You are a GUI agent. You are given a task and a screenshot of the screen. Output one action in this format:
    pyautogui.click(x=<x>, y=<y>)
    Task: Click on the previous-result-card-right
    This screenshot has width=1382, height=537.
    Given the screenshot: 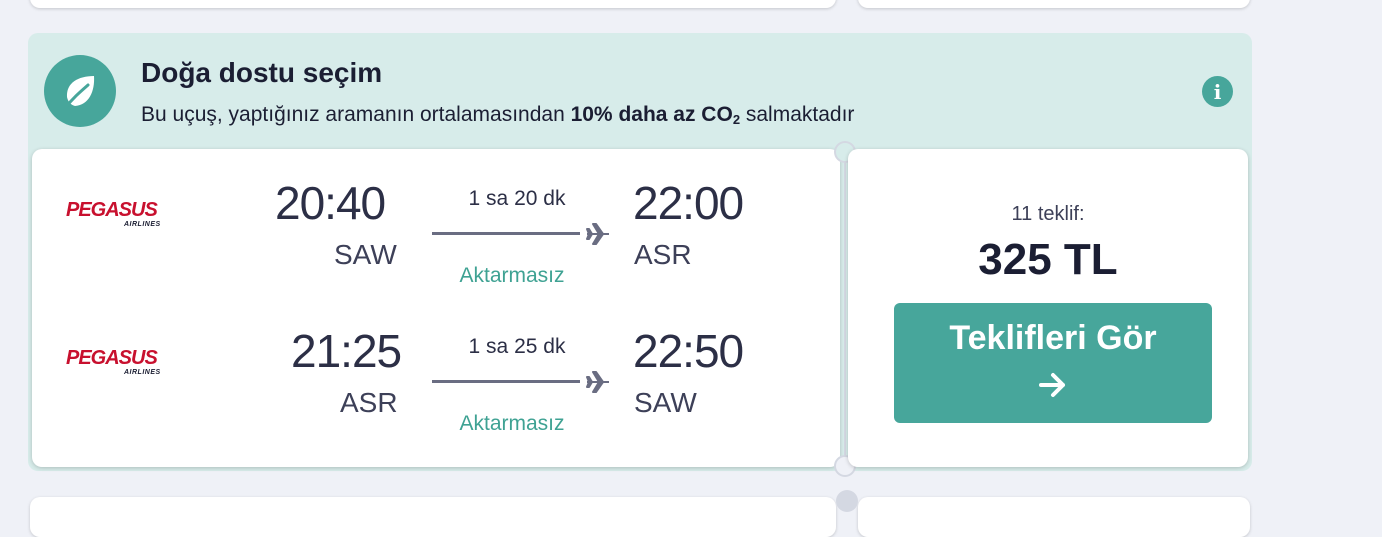 What is the action you would take?
    pyautogui.click(x=1054, y=4)
    